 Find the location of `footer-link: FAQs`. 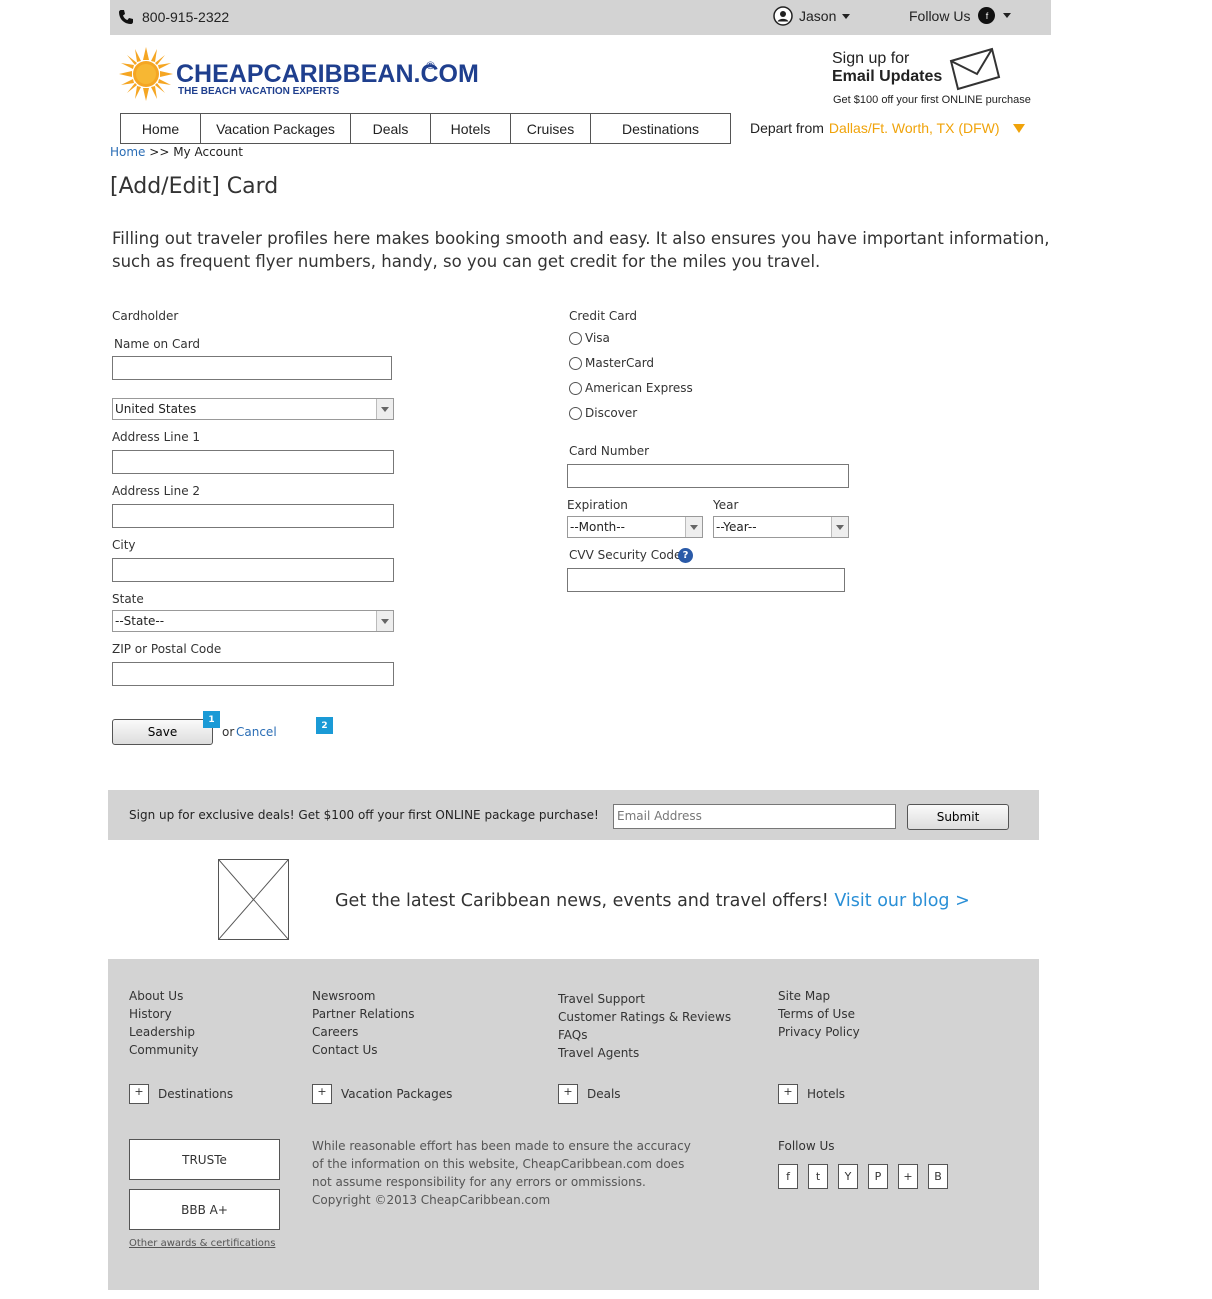

footer-link: FAQs is located at coordinates (644, 1035).